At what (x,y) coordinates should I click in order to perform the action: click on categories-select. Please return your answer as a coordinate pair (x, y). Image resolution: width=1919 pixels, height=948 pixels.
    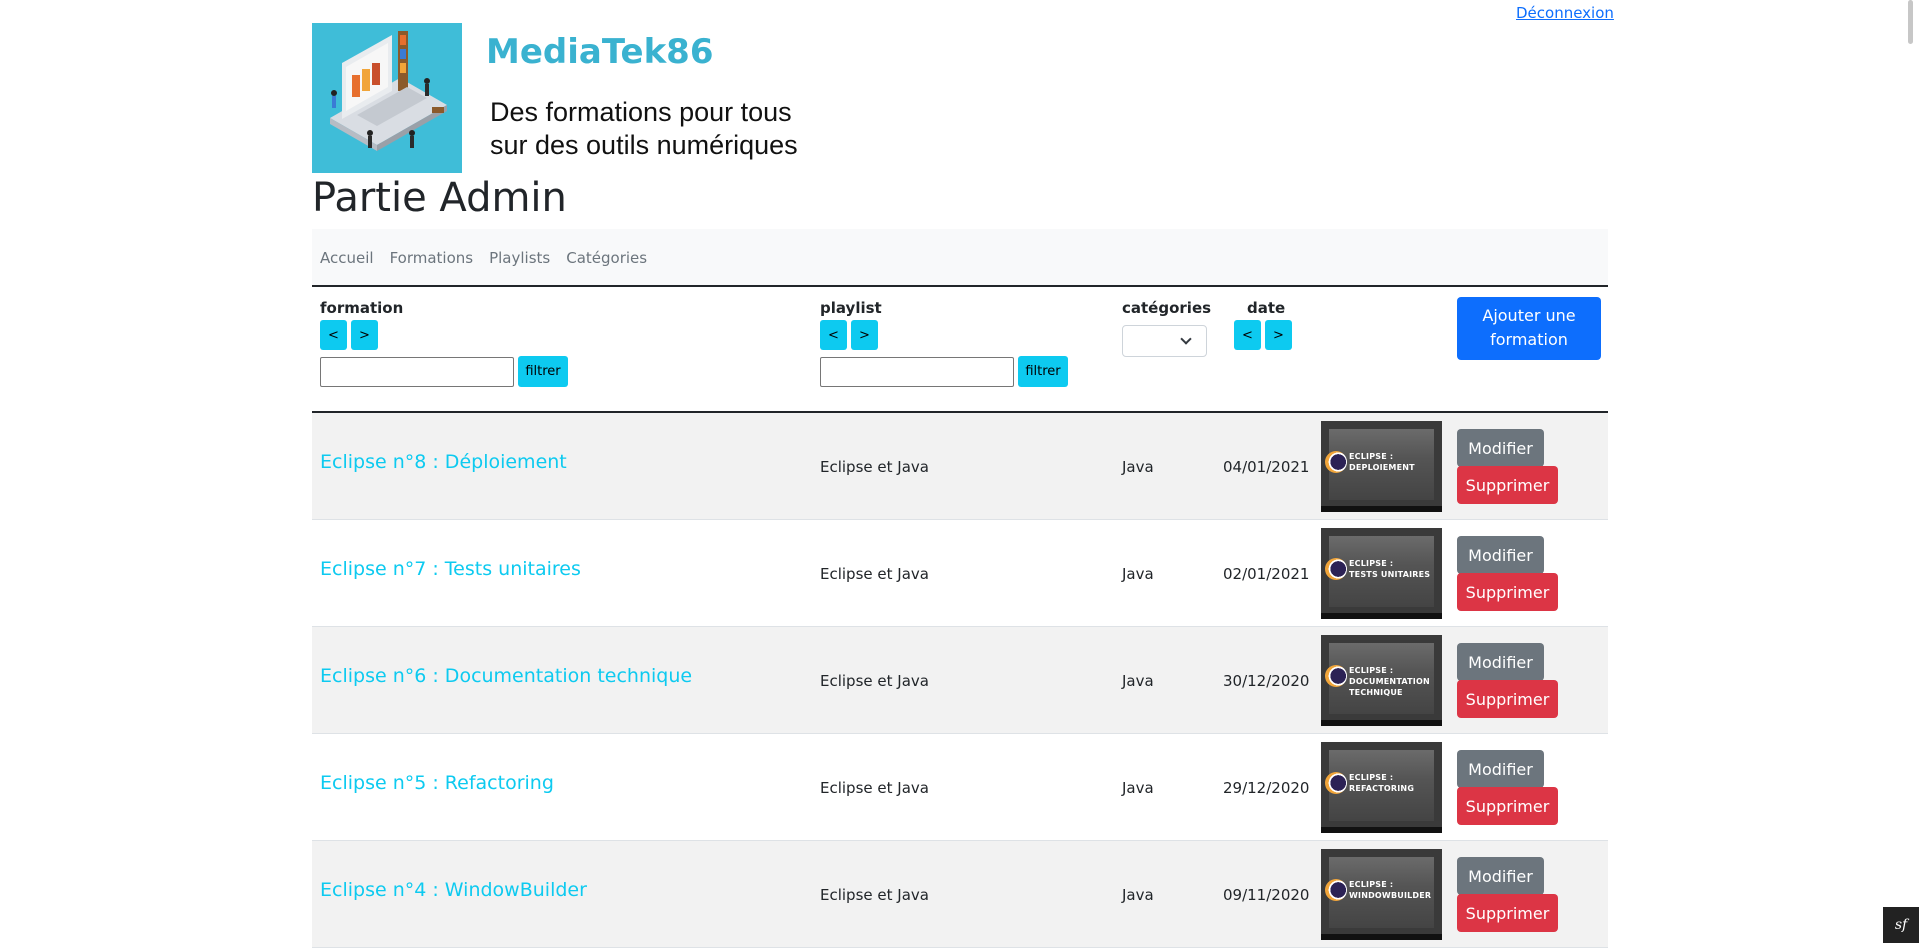
    Looking at the image, I should click on (1164, 341).